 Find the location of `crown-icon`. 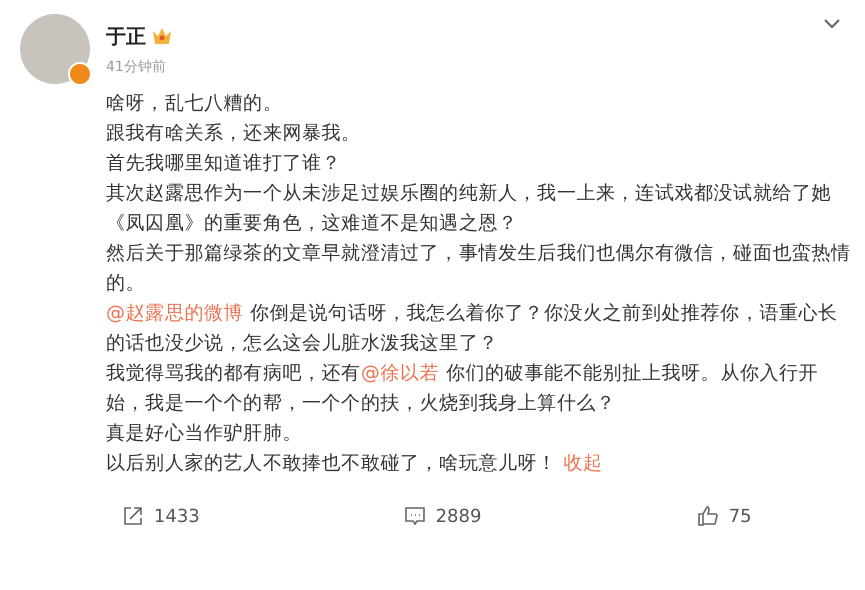

crown-icon is located at coordinates (162, 36).